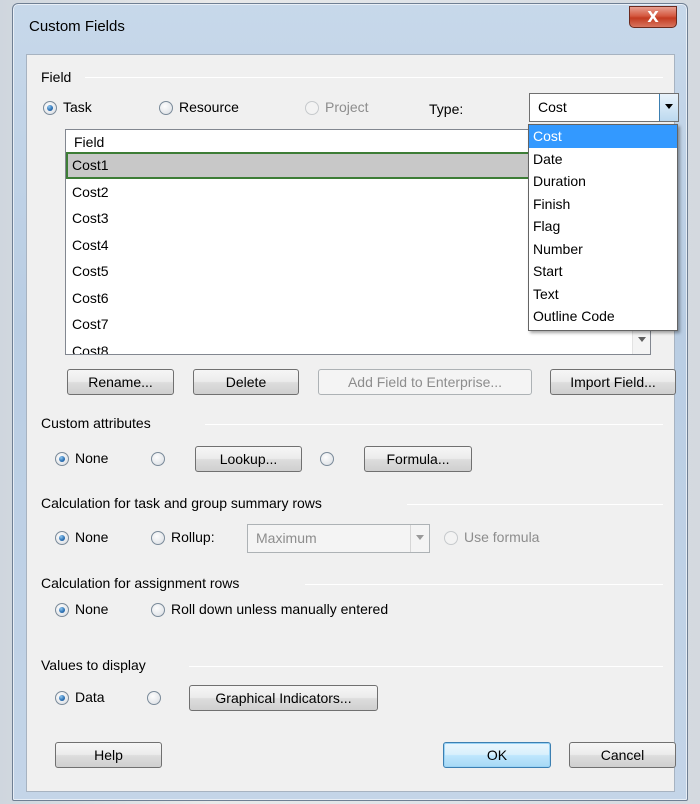  I want to click on dropdown-option: Finish, so click(603, 204).